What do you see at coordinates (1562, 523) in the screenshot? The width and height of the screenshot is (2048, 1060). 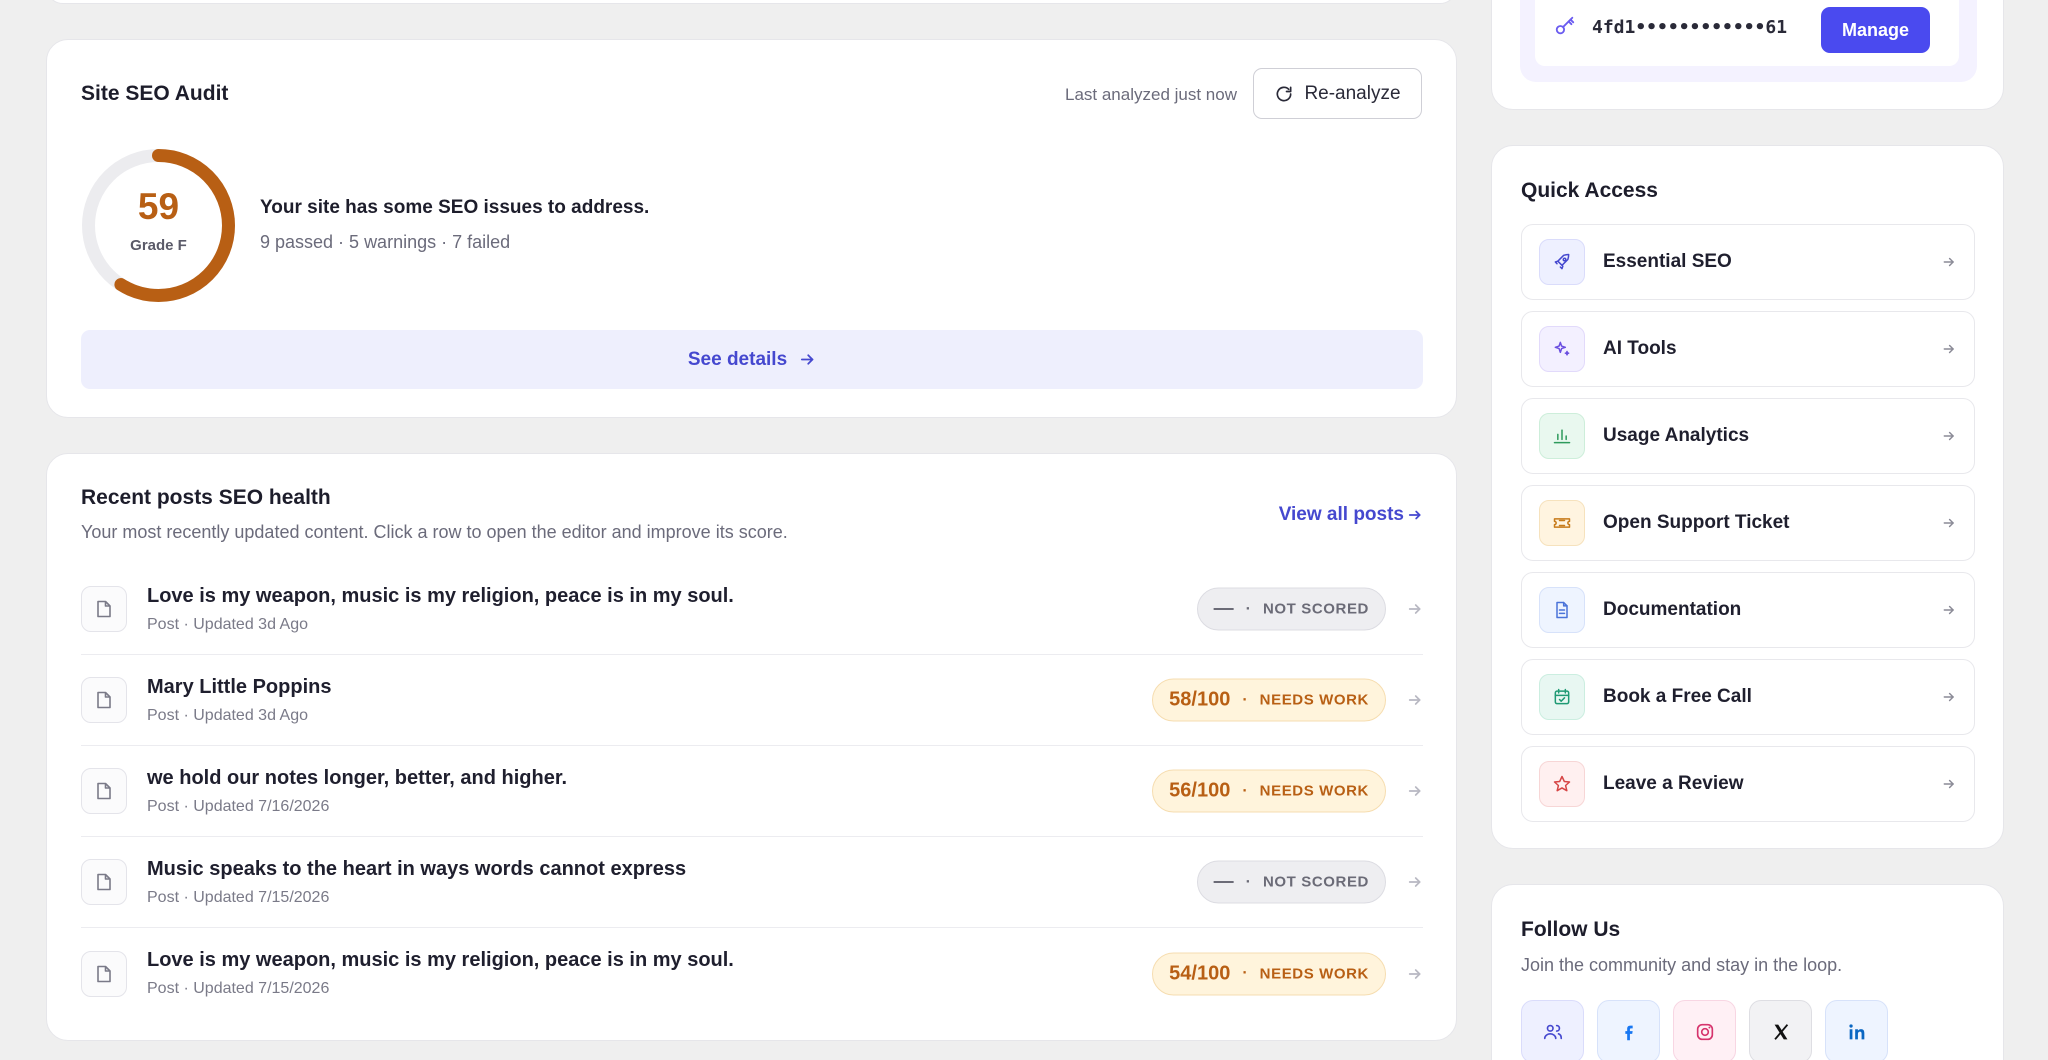 I see `ticket-icon` at bounding box center [1562, 523].